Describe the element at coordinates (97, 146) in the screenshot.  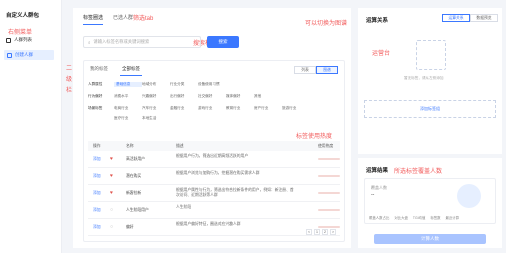
I see `col-ops: 操作` at that location.